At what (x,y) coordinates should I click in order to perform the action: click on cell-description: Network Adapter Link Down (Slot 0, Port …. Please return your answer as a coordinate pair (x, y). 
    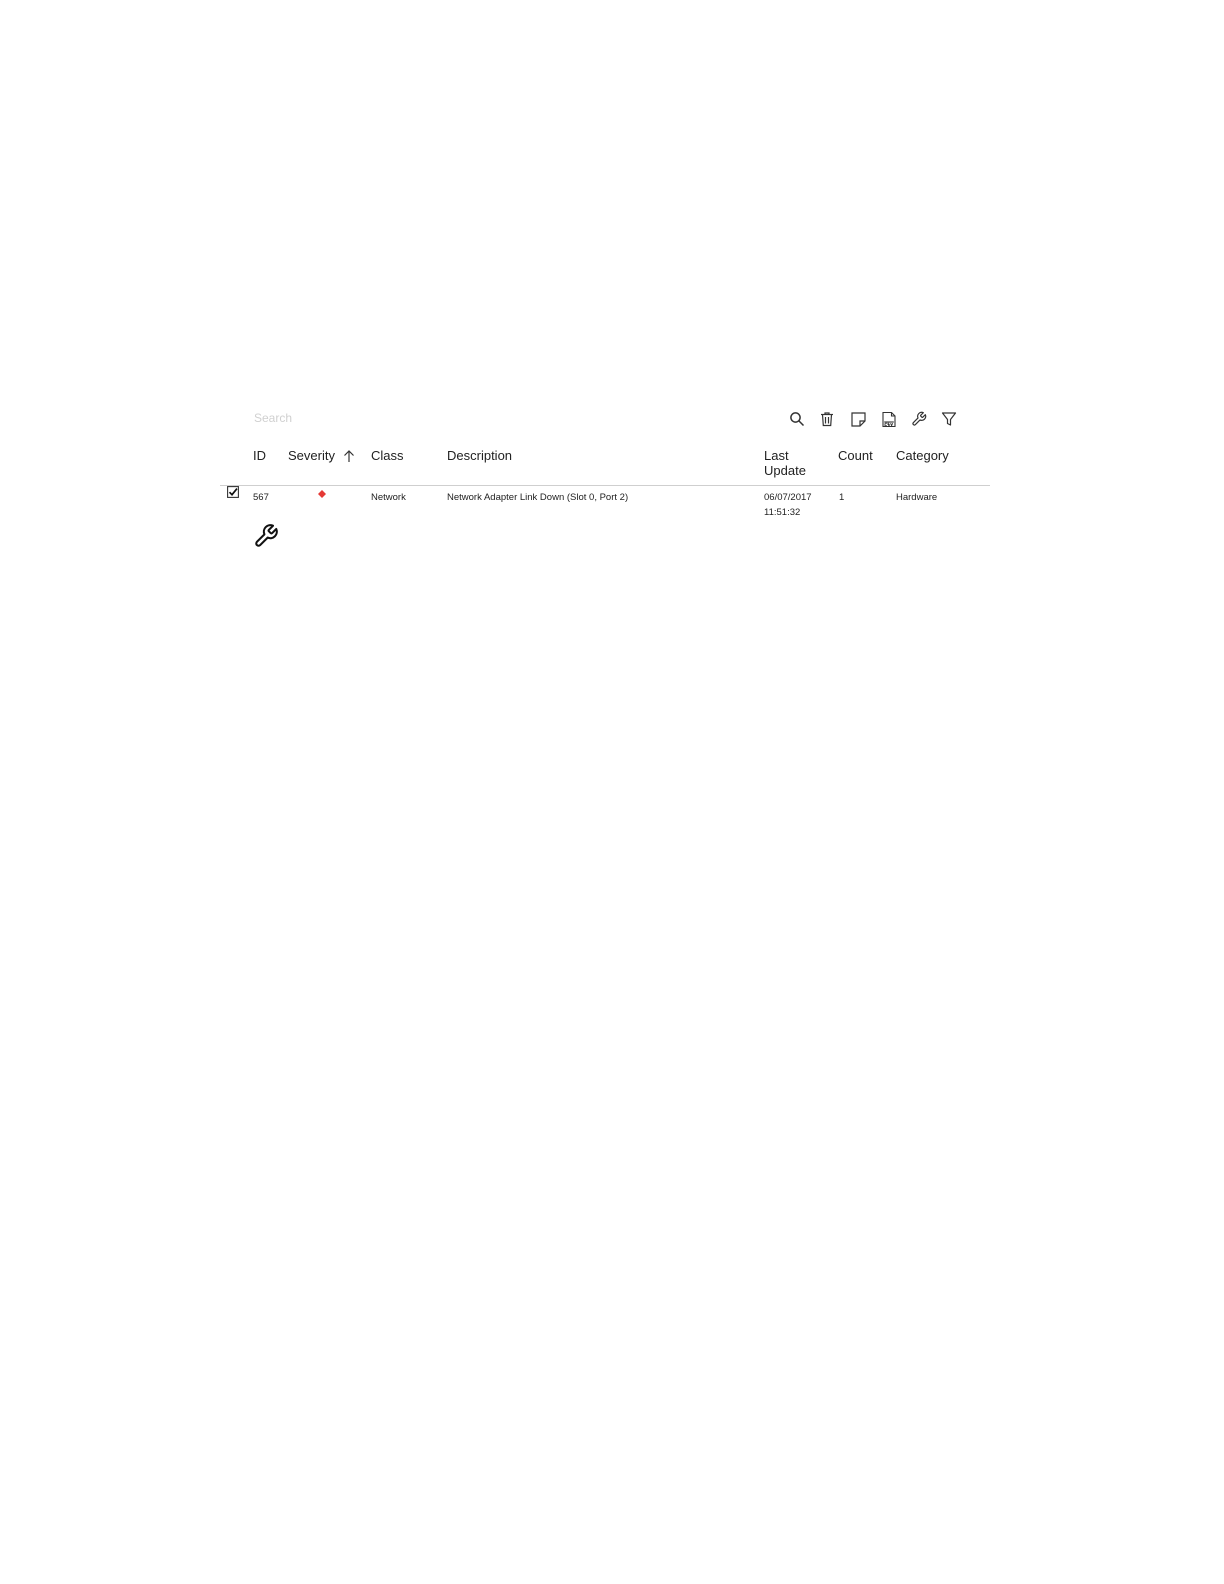
    Looking at the image, I should click on (538, 497).